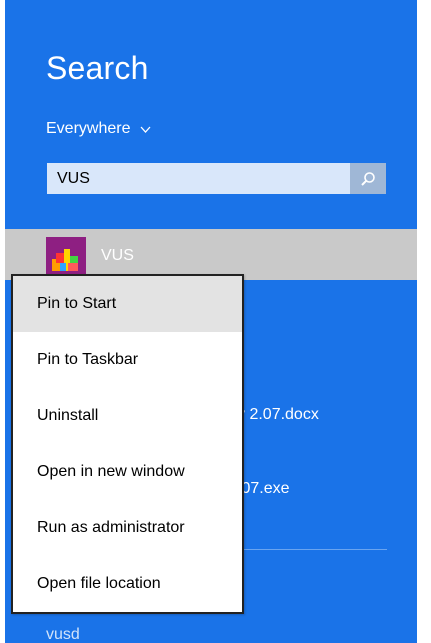 The width and height of the screenshot is (431, 643). Describe the element at coordinates (202, 178) in the screenshot. I see `search-input` at that location.